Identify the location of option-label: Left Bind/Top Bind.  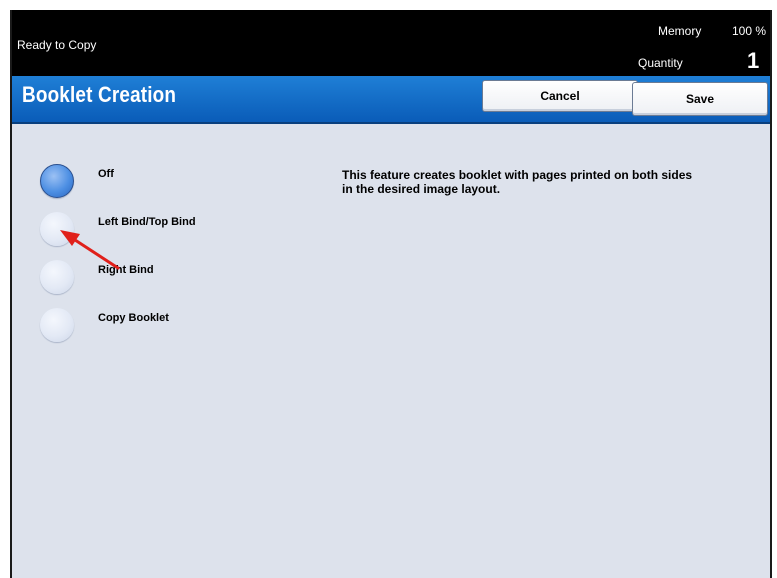
(147, 222).